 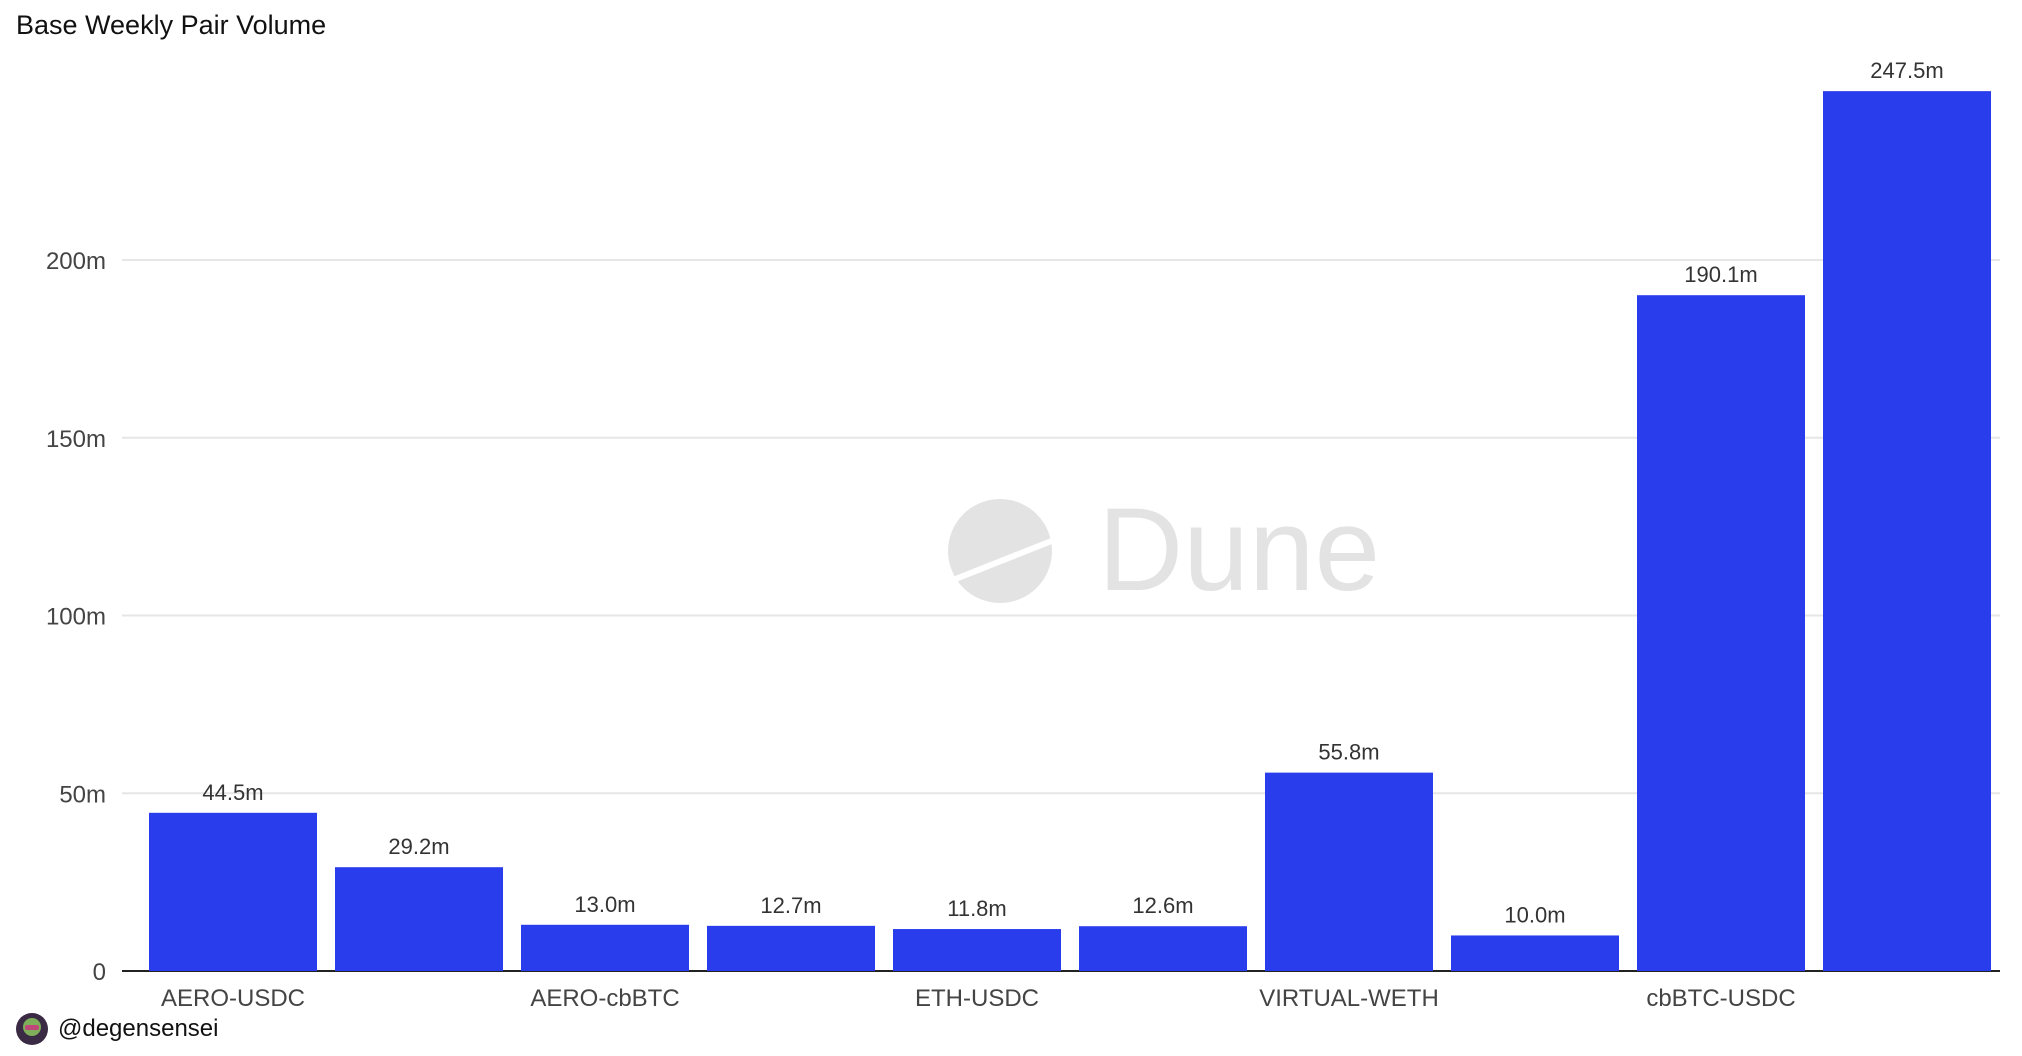 What do you see at coordinates (977, 908) in the screenshot?
I see `bar-data-label: 11.8m` at bounding box center [977, 908].